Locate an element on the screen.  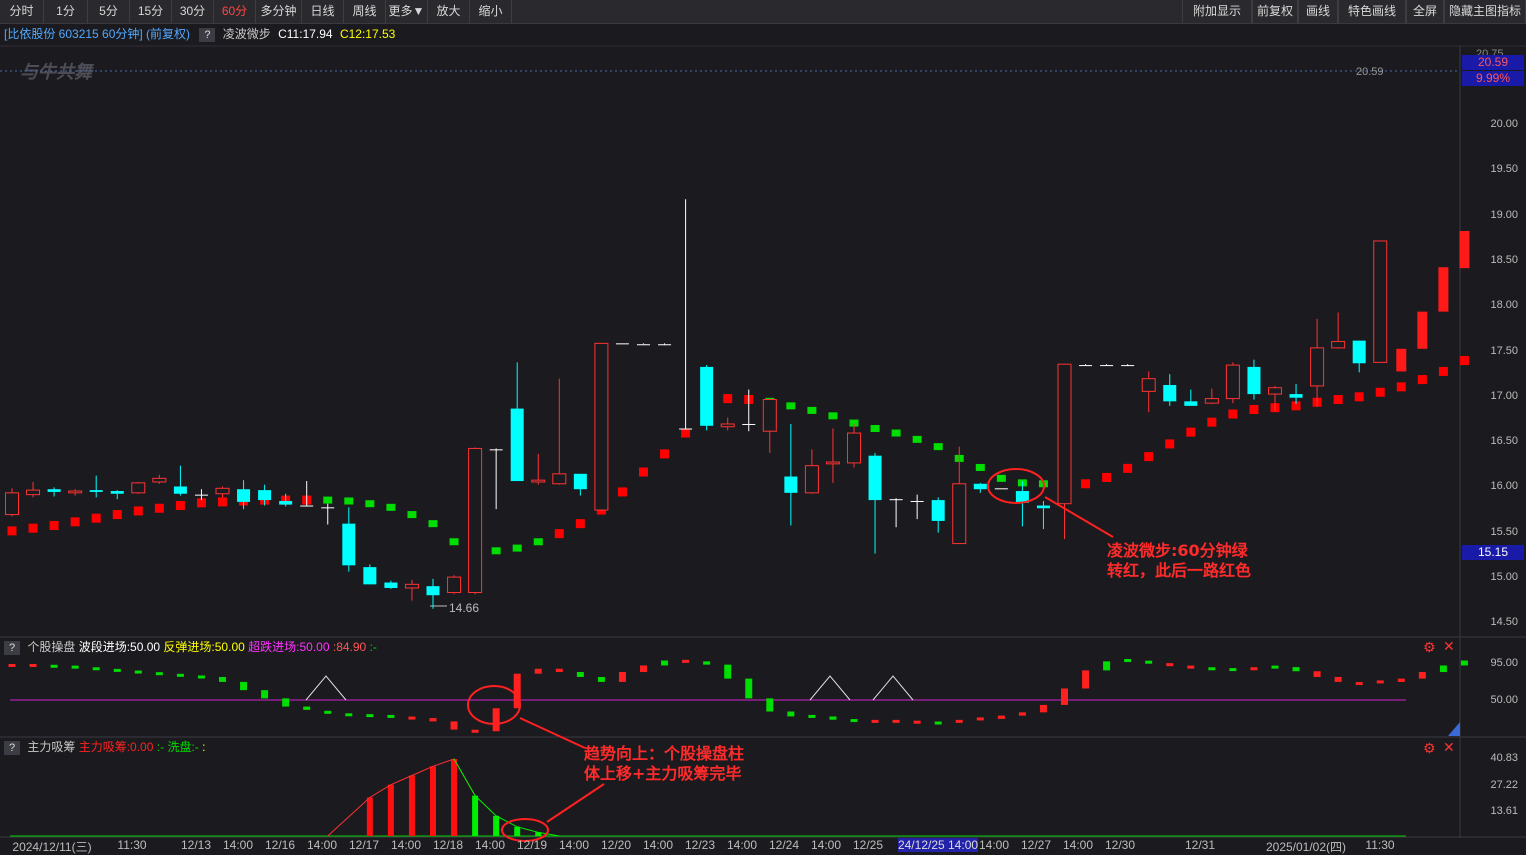
time-tick-2: 12/13 is located at coordinates (196, 845).